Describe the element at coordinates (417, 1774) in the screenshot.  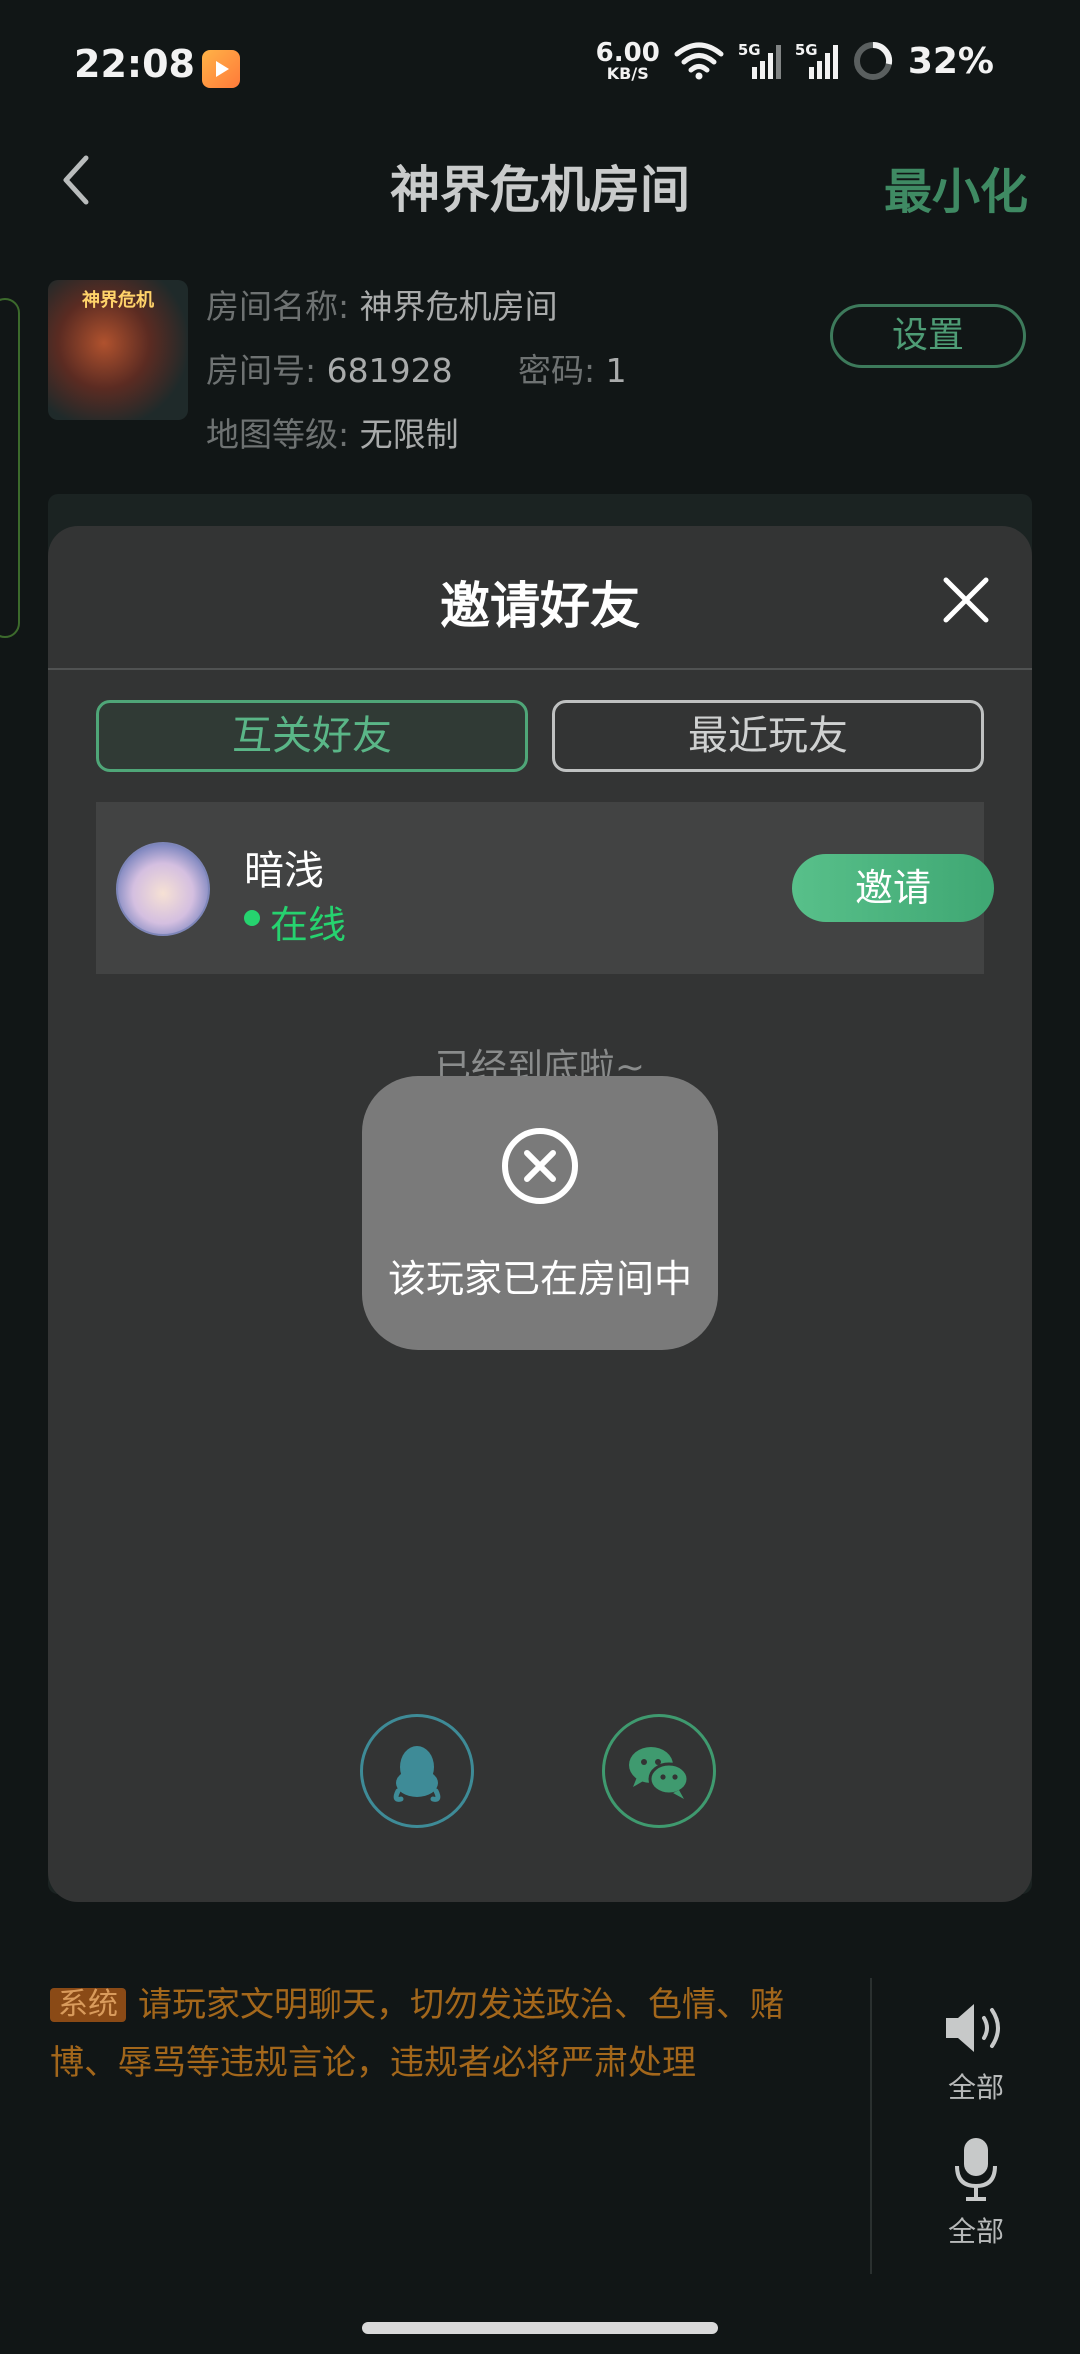
I see `qq-icon` at that location.